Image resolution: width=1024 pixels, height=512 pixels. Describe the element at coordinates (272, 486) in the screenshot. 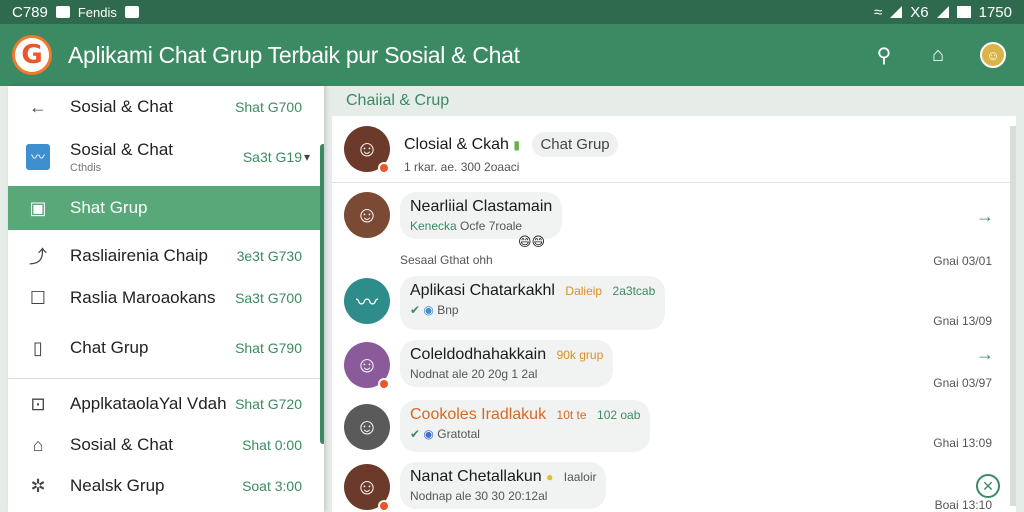

I see `drawer-item-meta: Soat 3:00` at that location.